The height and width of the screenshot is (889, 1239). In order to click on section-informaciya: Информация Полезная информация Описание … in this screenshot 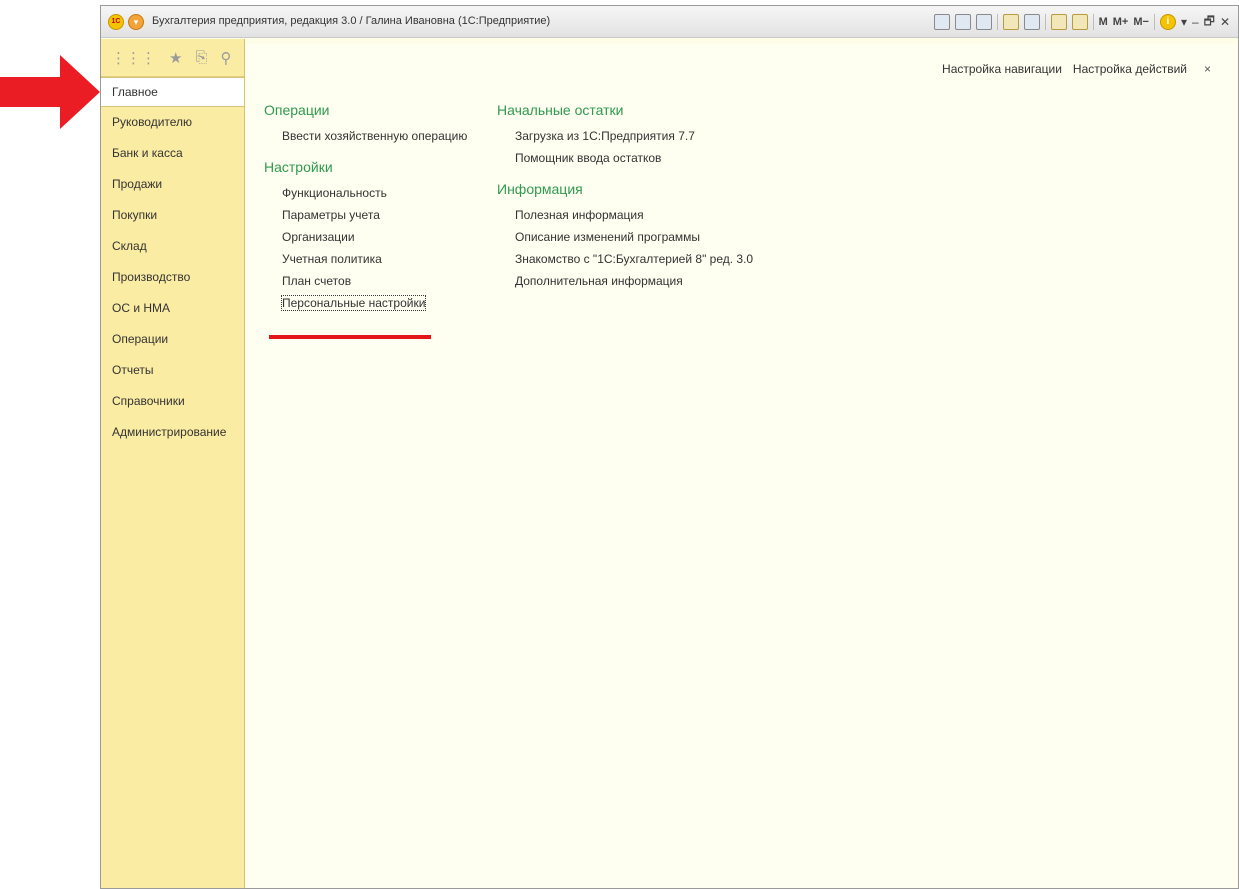, I will do `click(625, 236)`.